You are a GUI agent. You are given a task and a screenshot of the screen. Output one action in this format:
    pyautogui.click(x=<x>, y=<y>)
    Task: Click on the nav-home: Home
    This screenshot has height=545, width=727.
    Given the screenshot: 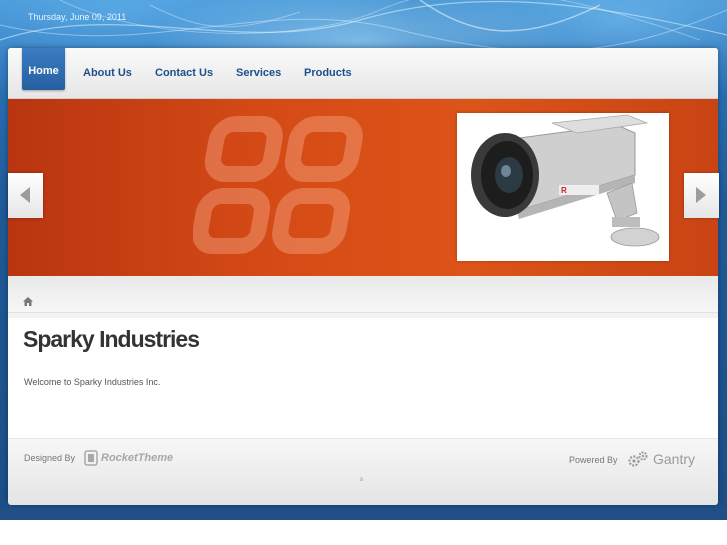 What is the action you would take?
    pyautogui.click(x=43, y=69)
    